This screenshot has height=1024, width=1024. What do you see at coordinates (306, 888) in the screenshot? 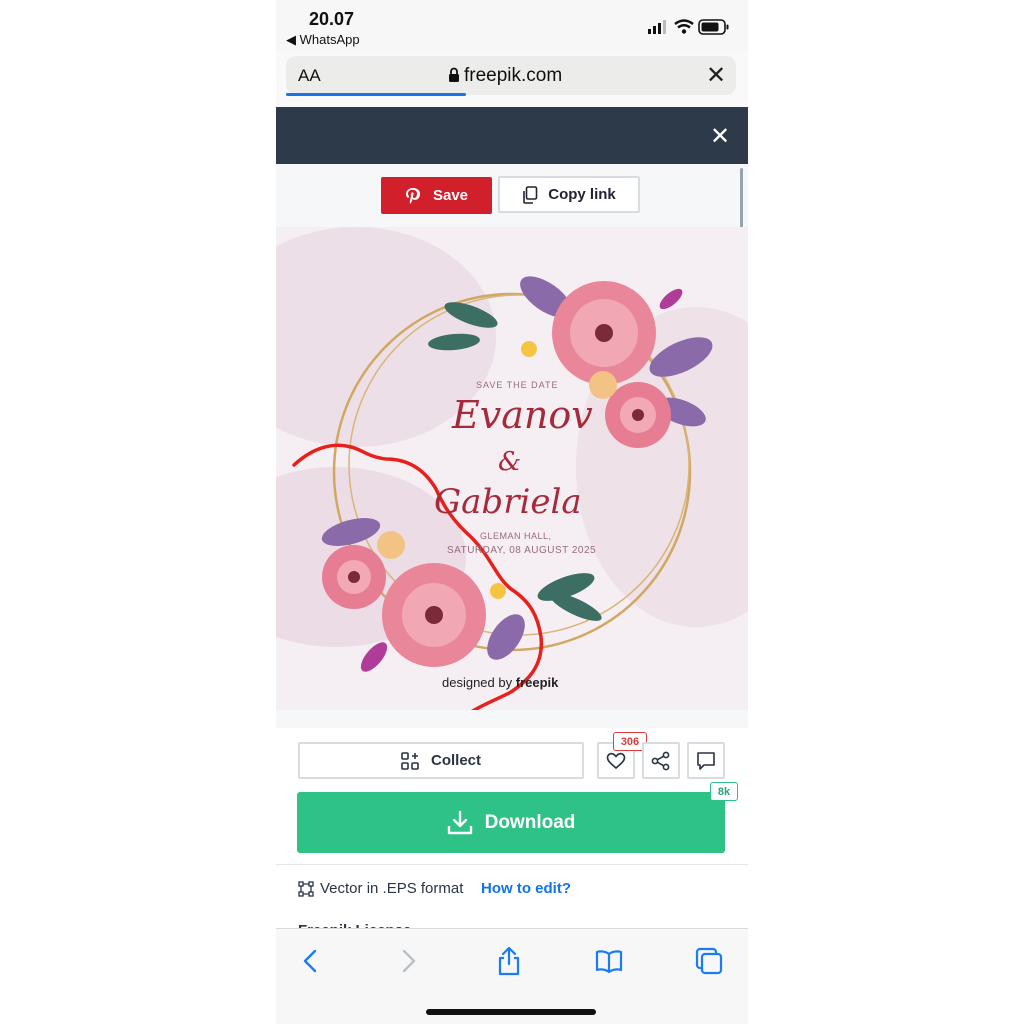
I see `vector-icon` at bounding box center [306, 888].